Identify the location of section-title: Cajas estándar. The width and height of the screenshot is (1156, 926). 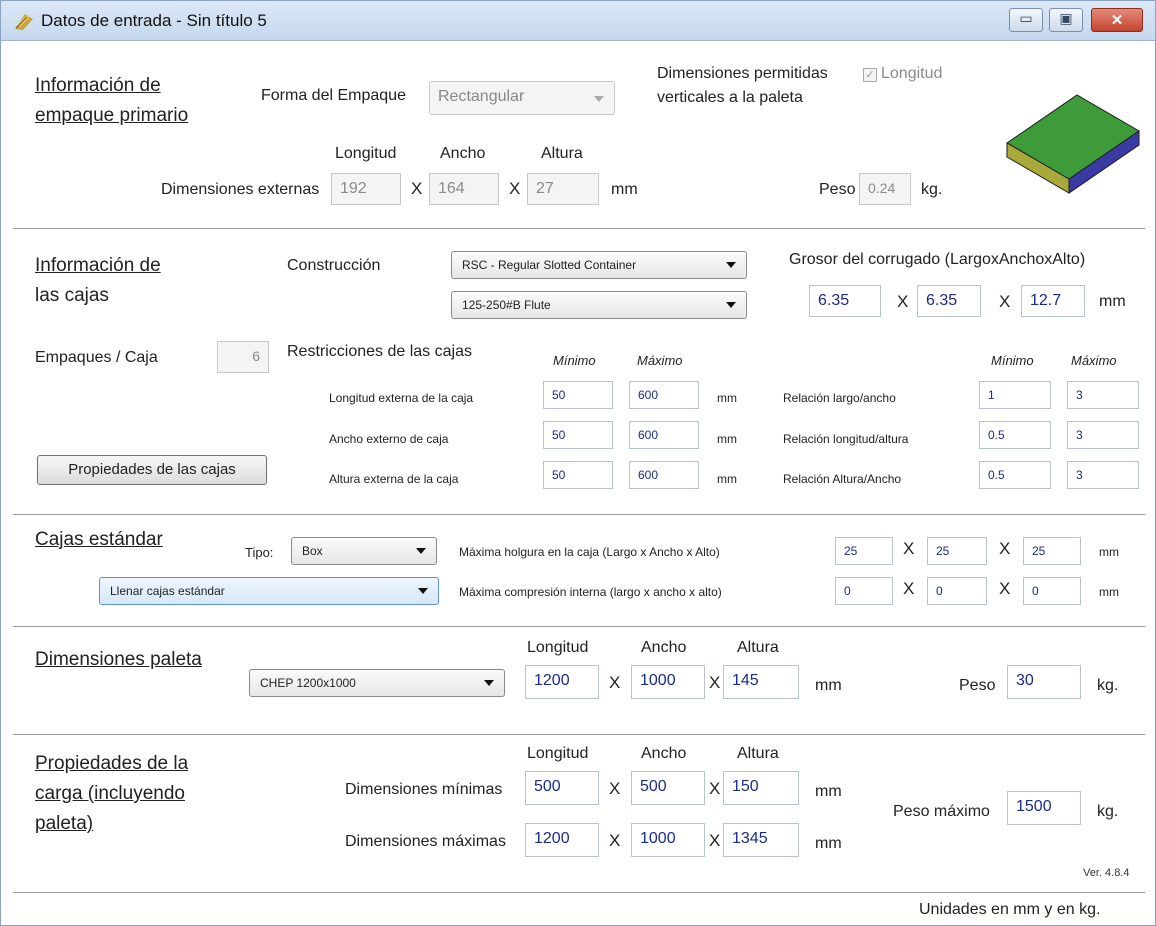
(99, 539).